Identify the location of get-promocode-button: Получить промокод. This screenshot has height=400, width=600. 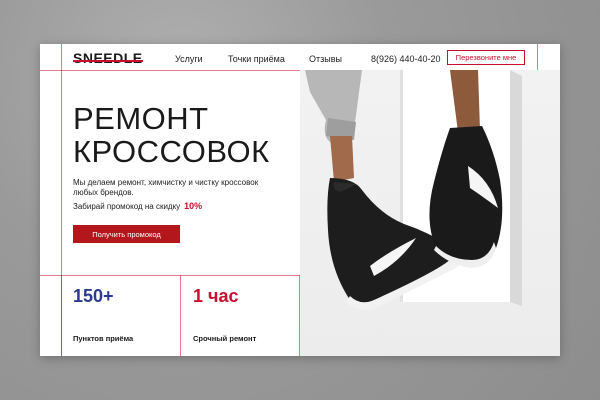
(126, 234).